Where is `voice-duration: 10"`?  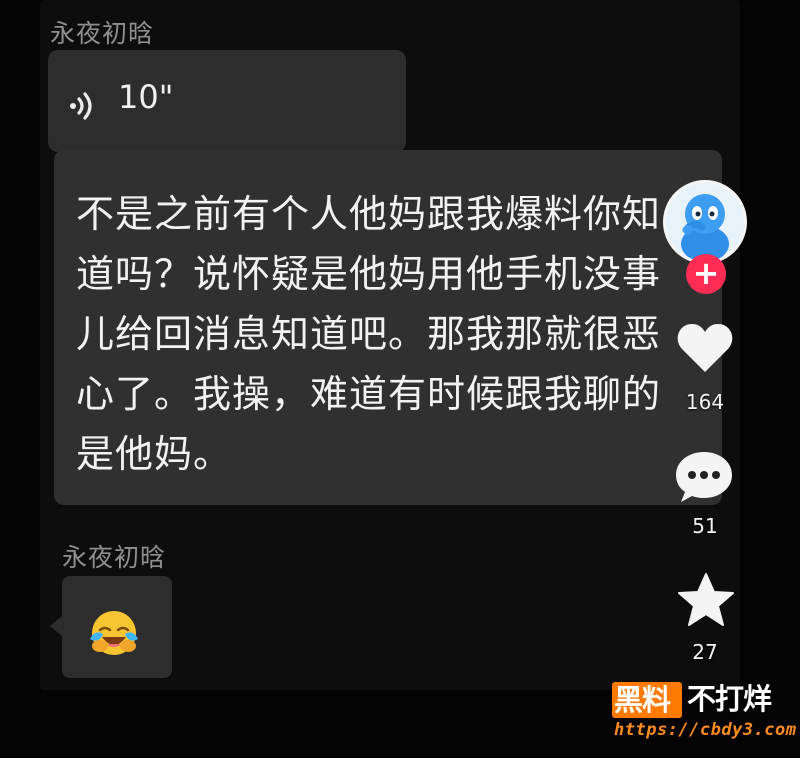
voice-duration: 10" is located at coordinates (146, 97).